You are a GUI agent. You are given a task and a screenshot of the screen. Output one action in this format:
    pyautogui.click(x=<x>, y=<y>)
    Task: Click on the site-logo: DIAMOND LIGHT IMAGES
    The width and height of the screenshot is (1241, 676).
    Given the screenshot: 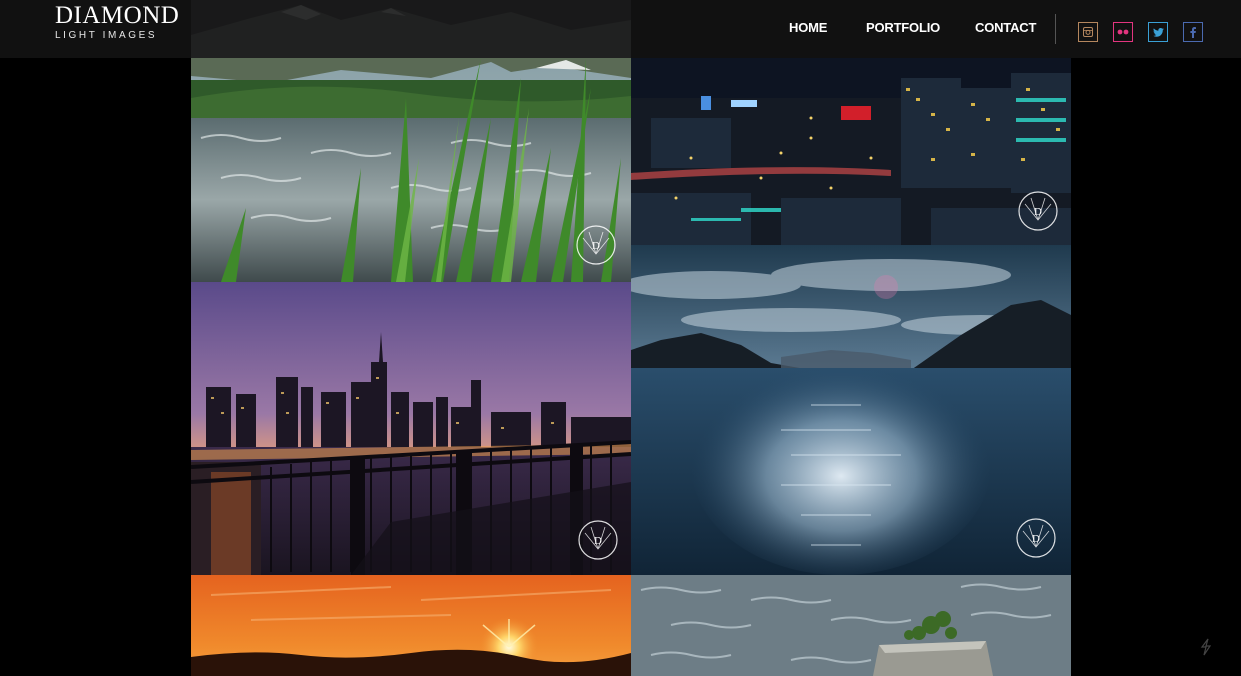 What is the action you would take?
    pyautogui.click(x=117, y=22)
    